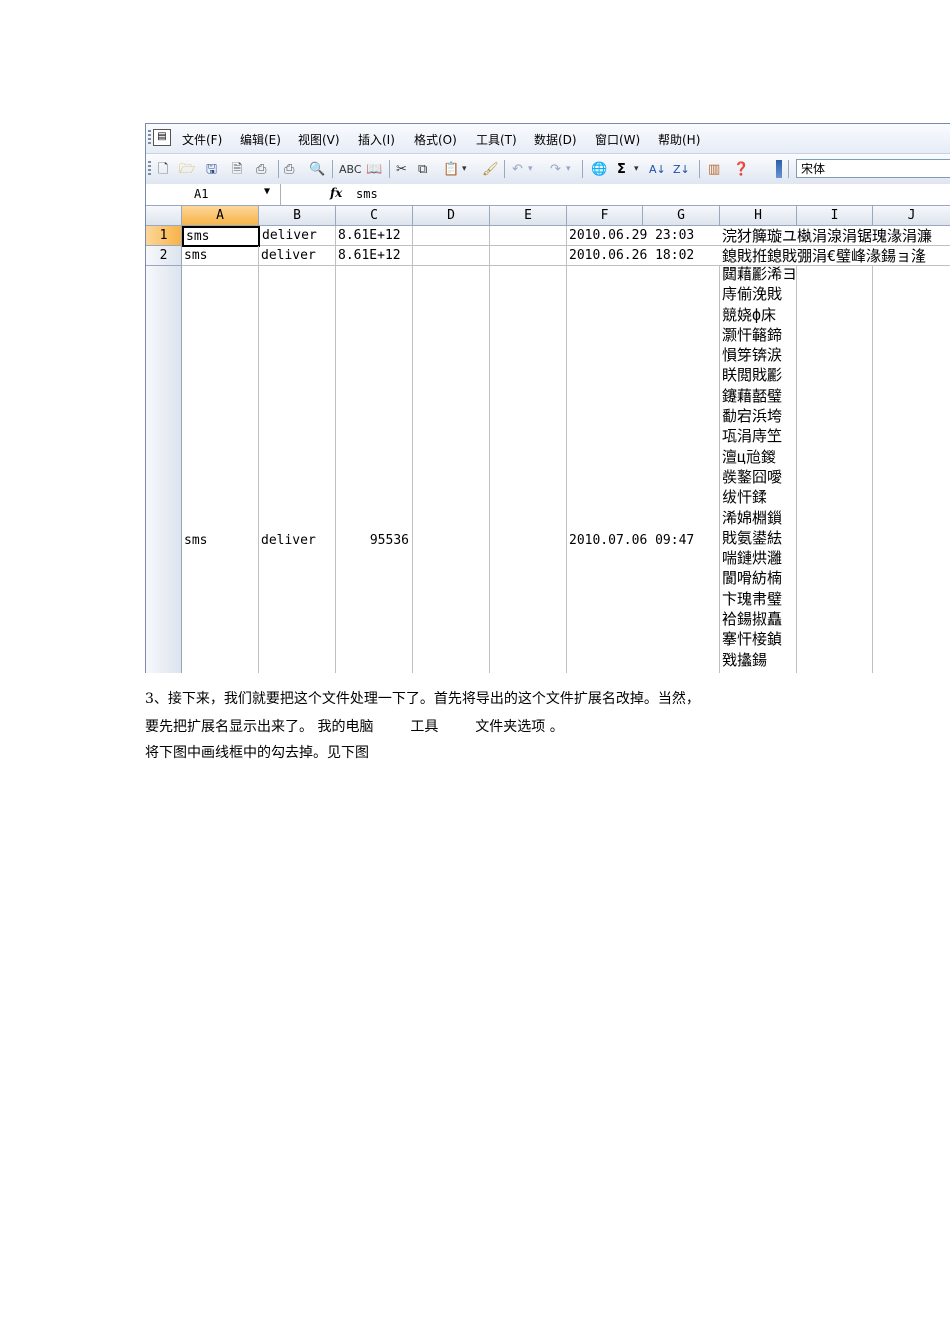 This screenshot has width=950, height=1344. Describe the element at coordinates (714, 169) in the screenshot. I see `chart-icon: ▥` at that location.